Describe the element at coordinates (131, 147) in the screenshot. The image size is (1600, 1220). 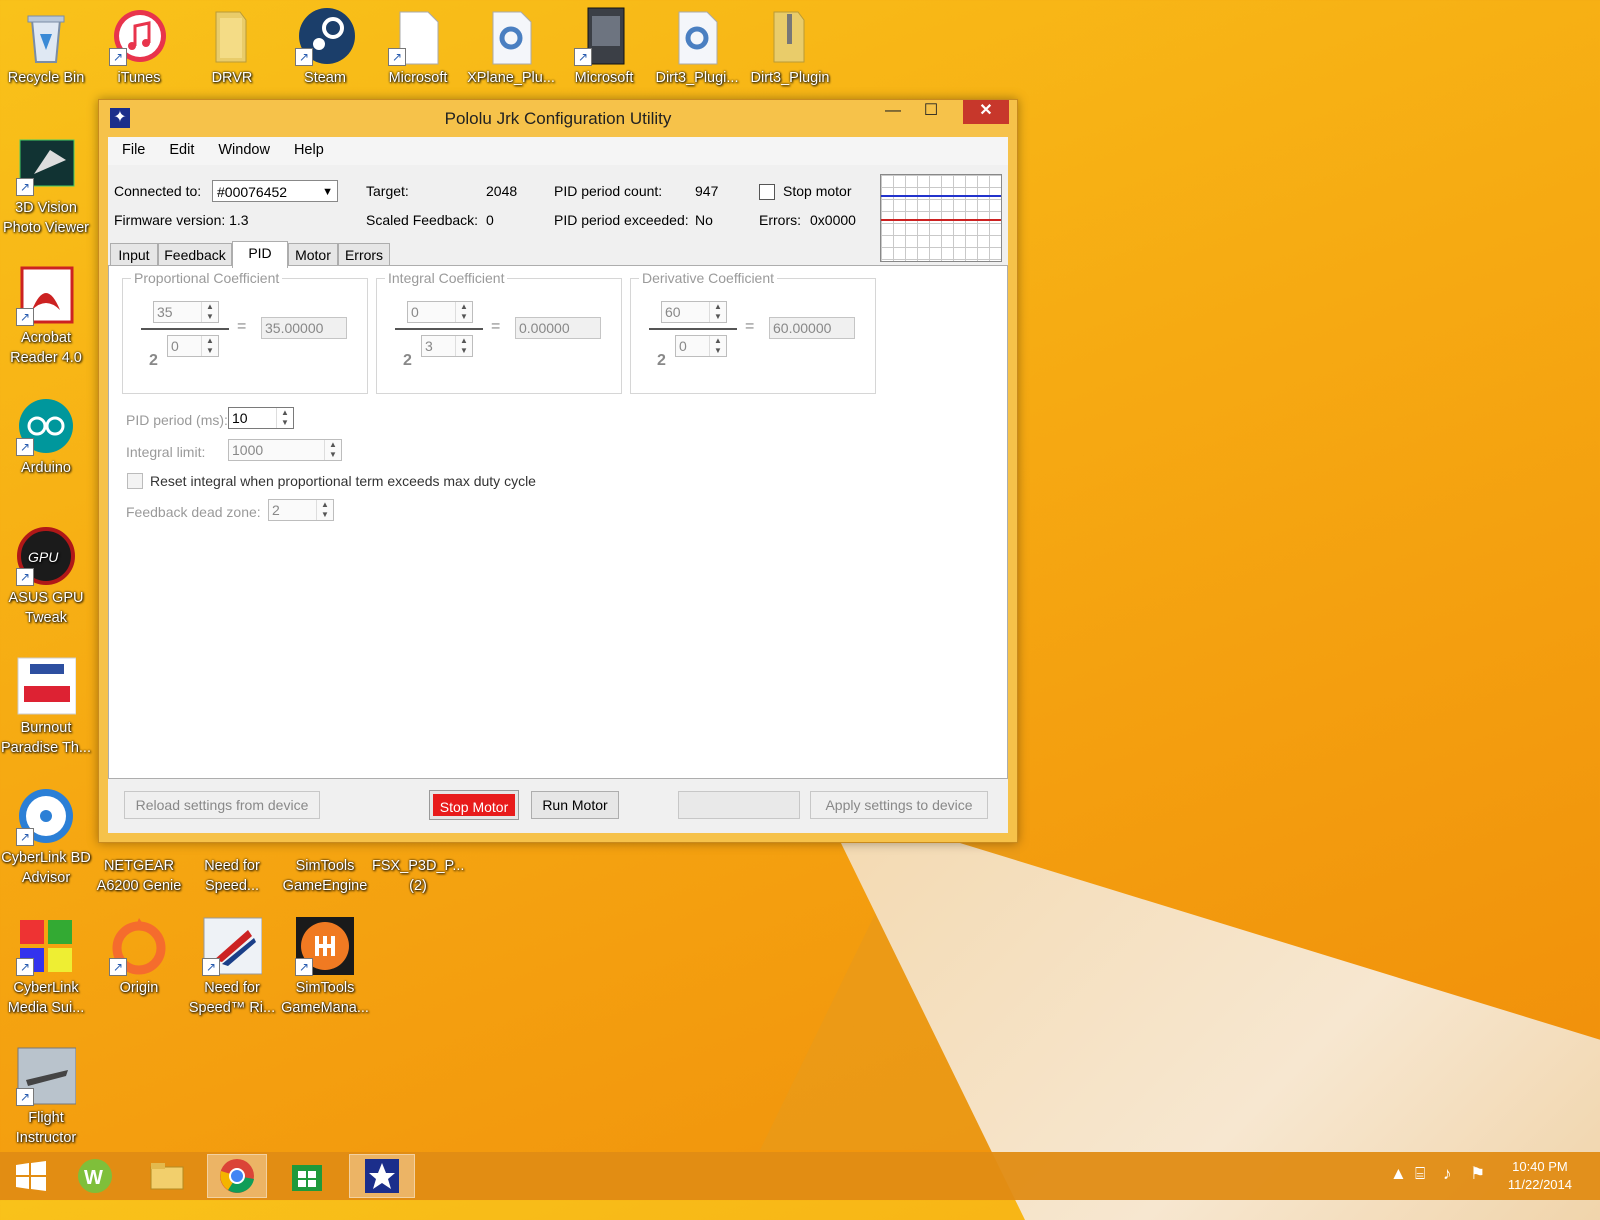
I see `menu-file: File` at that location.